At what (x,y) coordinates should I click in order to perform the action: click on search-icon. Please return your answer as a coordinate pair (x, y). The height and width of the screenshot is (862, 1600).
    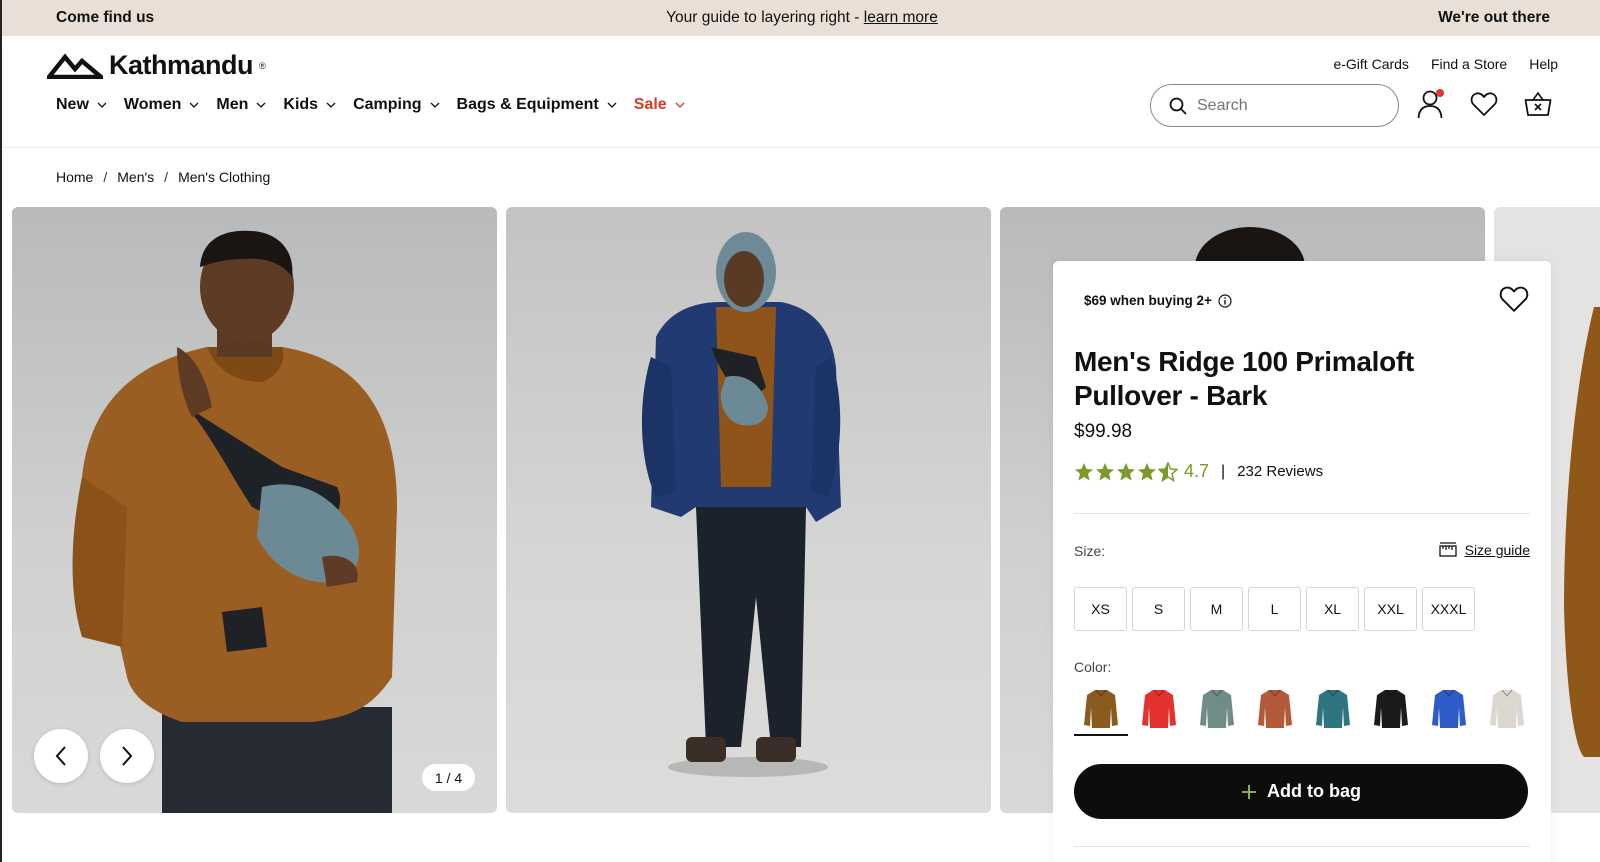
    Looking at the image, I should click on (1178, 106).